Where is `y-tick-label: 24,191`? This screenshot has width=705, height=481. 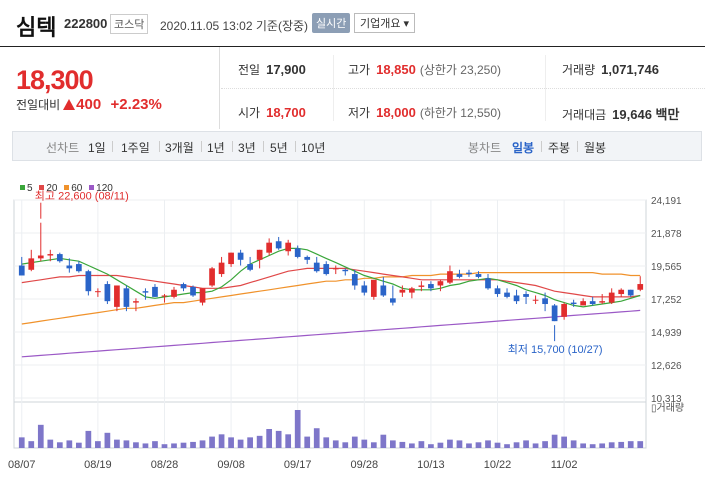
y-tick-label: 24,191 is located at coordinates (666, 201).